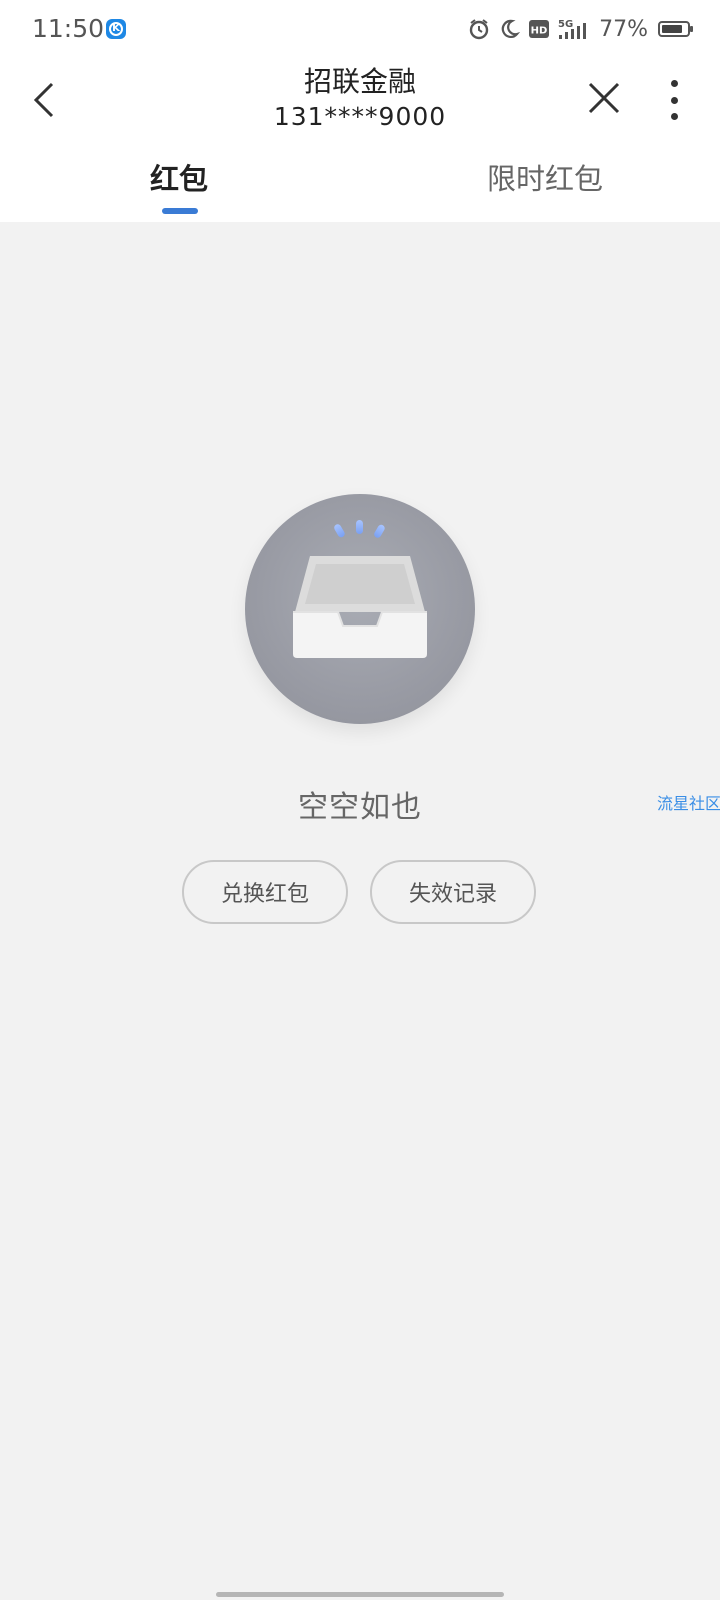  What do you see at coordinates (265, 892) in the screenshot?
I see `redeem-red-packet-button: 兑换红包` at bounding box center [265, 892].